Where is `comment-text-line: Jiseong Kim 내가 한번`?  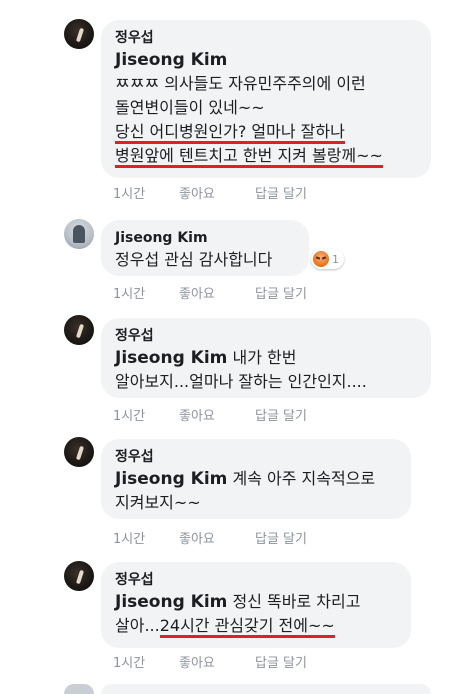
comment-text-line: Jiseong Kim 내가 한번 is located at coordinates (266, 358).